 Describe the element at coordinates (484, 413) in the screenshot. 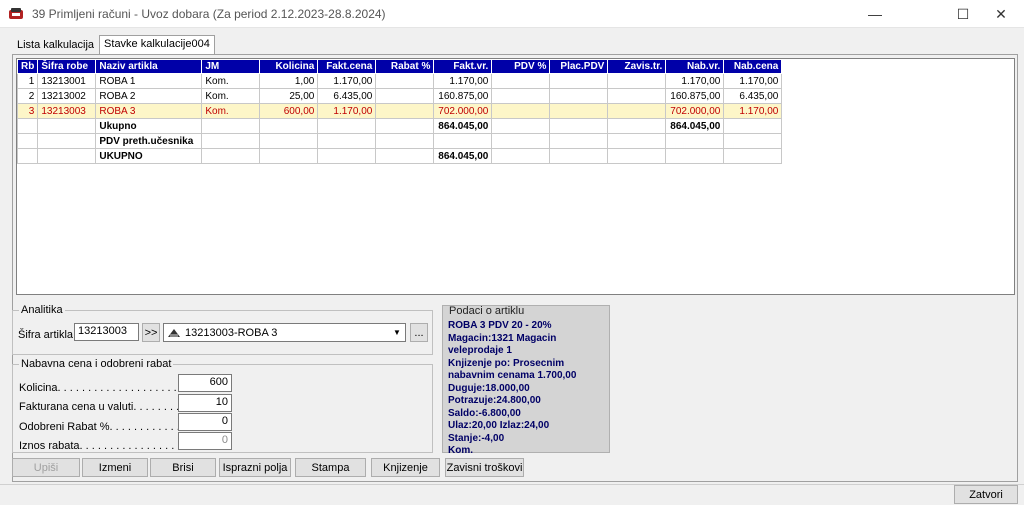

I see `podaci-line: Saldo:-6.800,00` at that location.